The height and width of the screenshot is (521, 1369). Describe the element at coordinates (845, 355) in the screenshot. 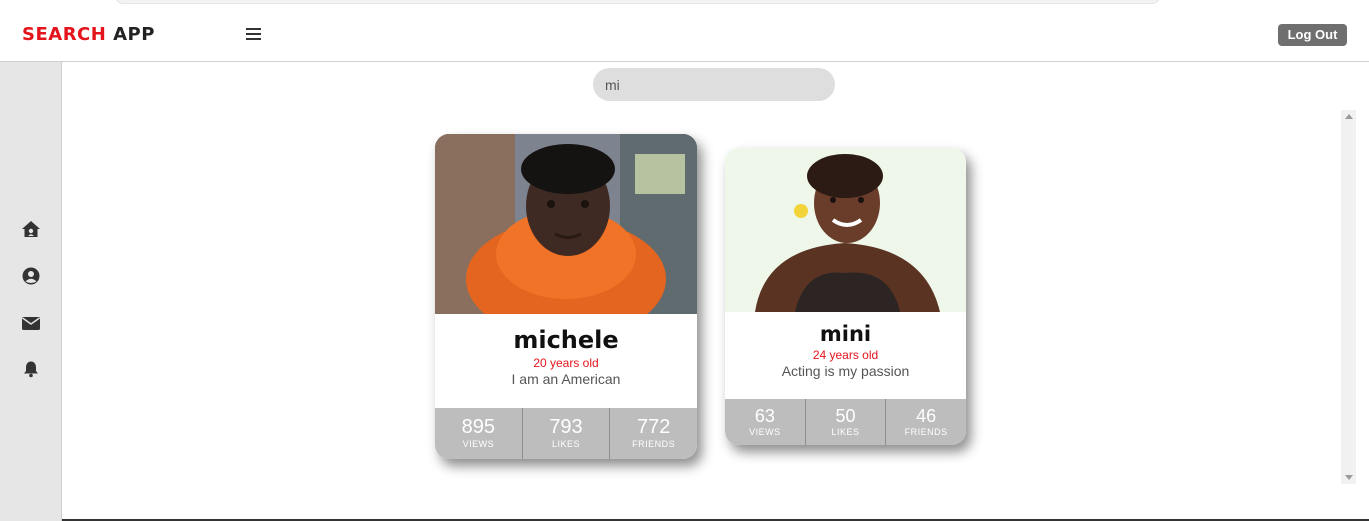

I see `profile-age: 24 years old` at that location.